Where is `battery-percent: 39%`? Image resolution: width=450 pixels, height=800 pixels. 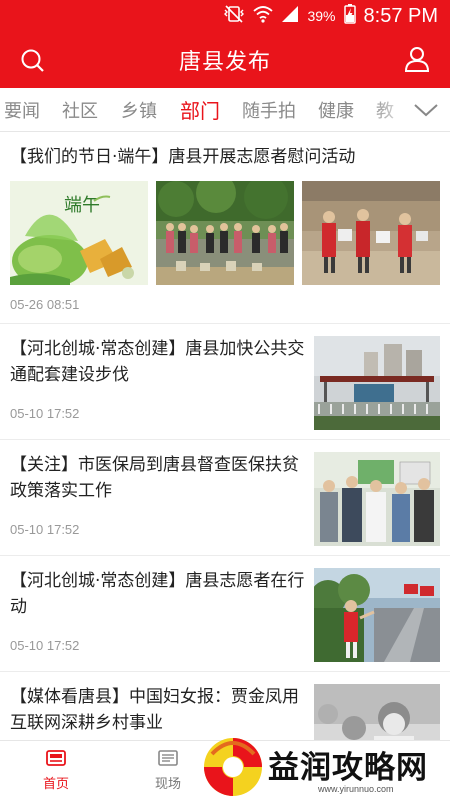
battery-percent: 39% is located at coordinates (321, 16).